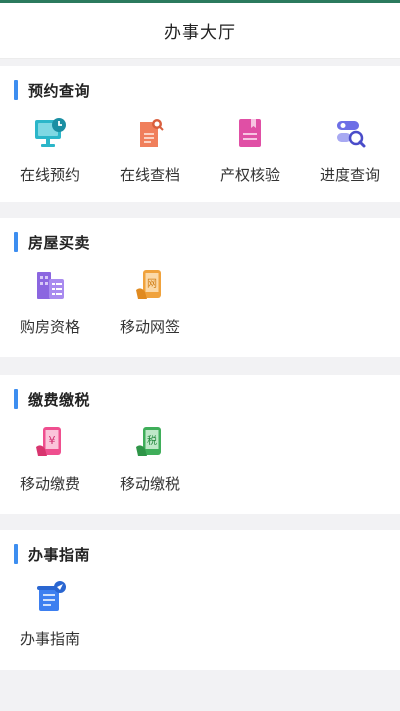 This screenshot has height=711, width=400. Describe the element at coordinates (149, 175) in the screenshot. I see `item-label: 在线查档` at that location.